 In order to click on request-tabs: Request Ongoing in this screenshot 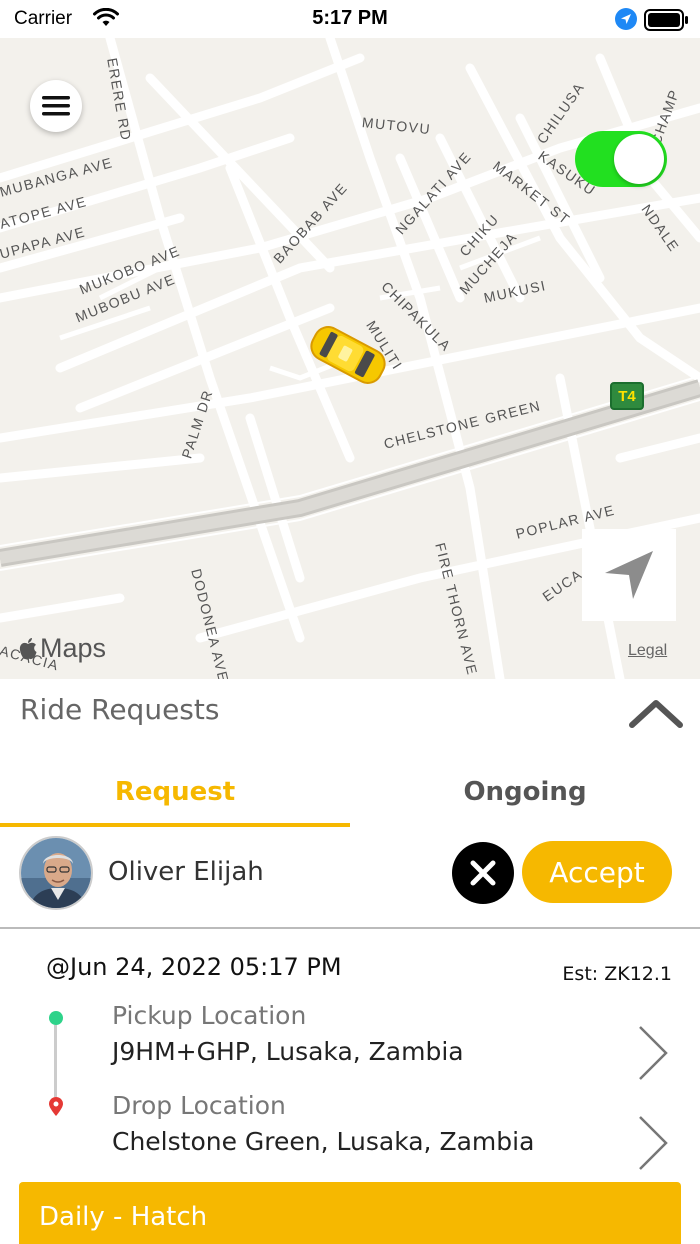, I will do `click(350, 793)`.